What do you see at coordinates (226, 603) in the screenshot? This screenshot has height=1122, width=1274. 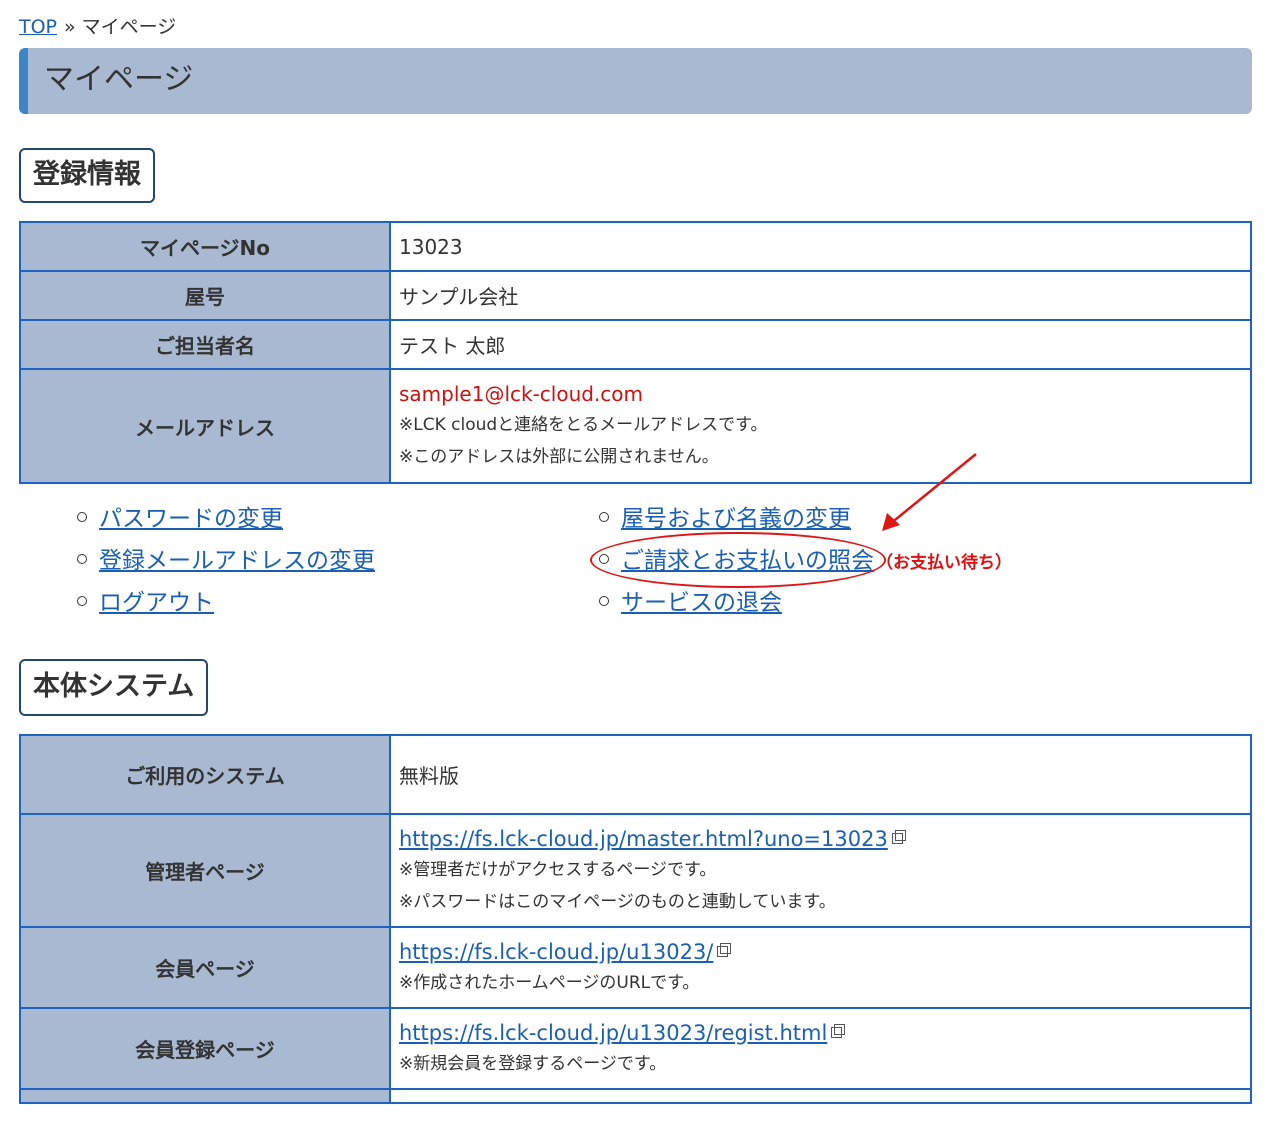 I see `list-item: ログアウト` at bounding box center [226, 603].